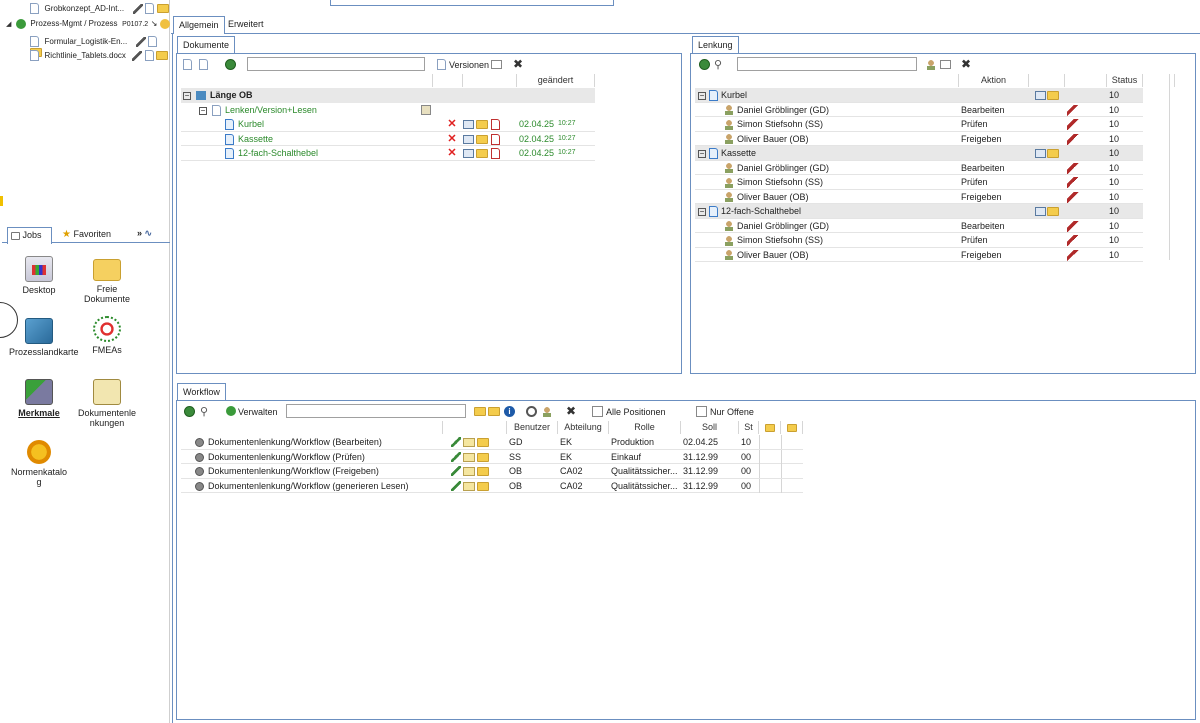 This screenshot has width=1200, height=723. What do you see at coordinates (149, 56) in the screenshot?
I see `doc-status-icon` at bounding box center [149, 56].